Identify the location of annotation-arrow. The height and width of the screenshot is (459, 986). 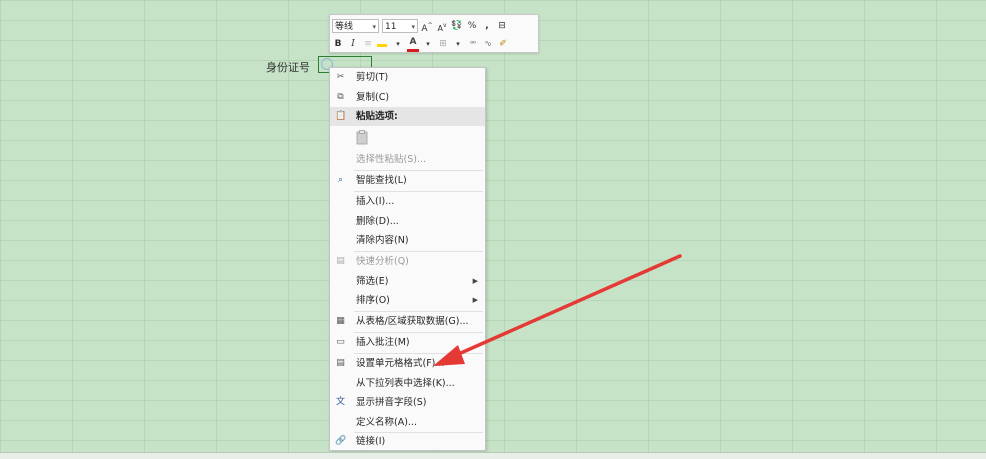
(557, 310).